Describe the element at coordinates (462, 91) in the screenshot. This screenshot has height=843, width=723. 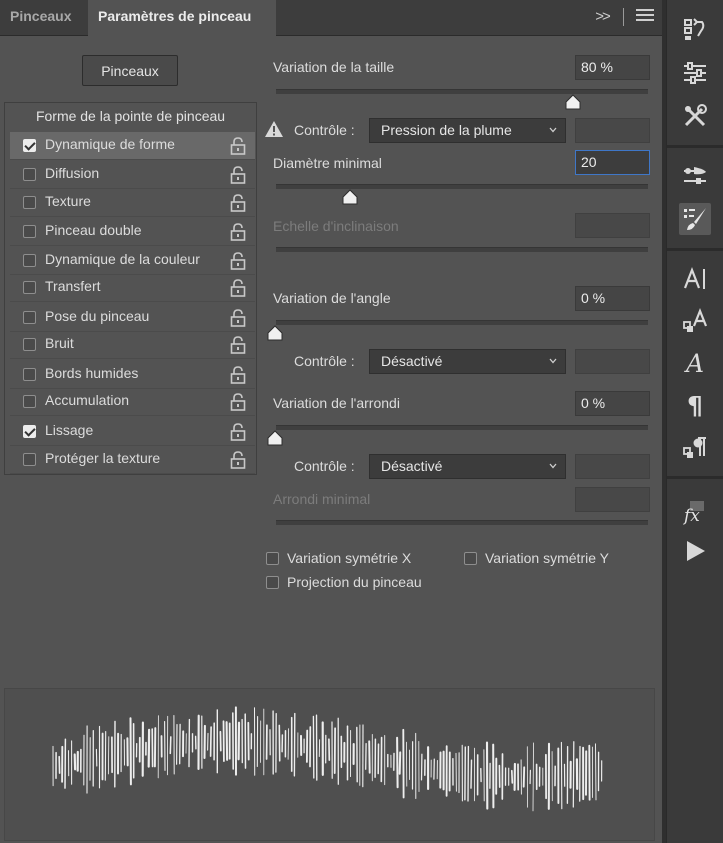
I see `size-jitter-slider-track` at that location.